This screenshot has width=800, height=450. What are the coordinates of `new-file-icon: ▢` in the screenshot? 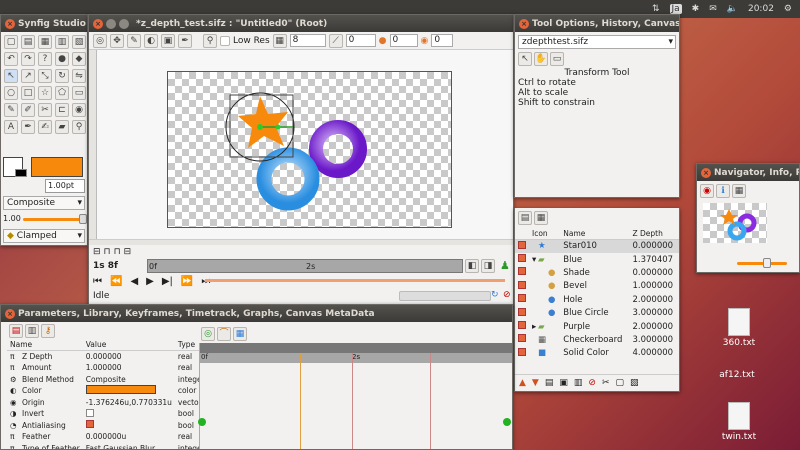 It's located at (11, 42).